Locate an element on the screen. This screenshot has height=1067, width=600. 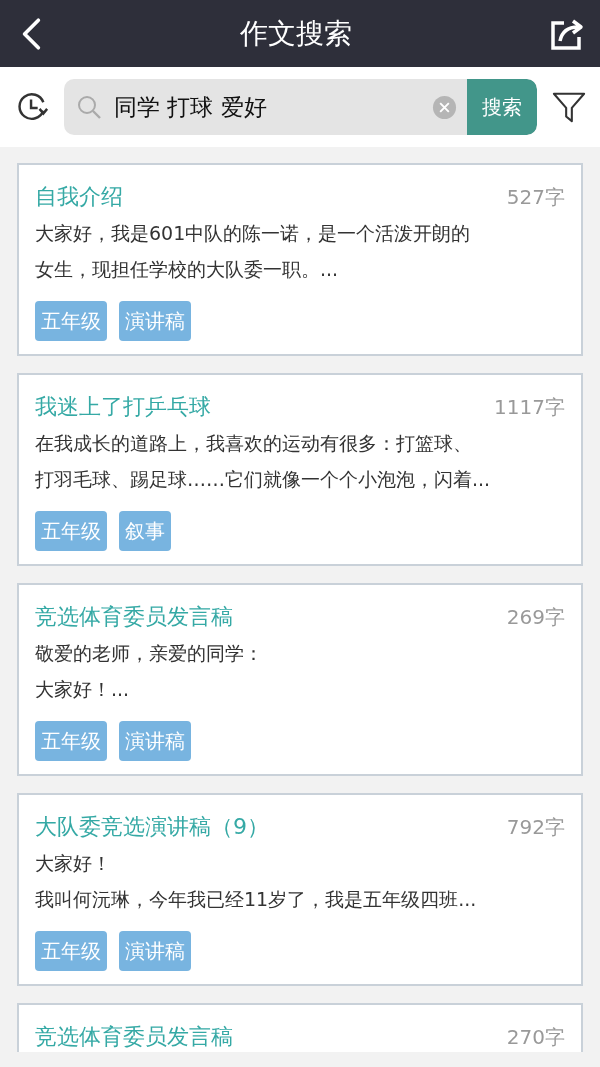
tag: 叙事 is located at coordinates (145, 531).